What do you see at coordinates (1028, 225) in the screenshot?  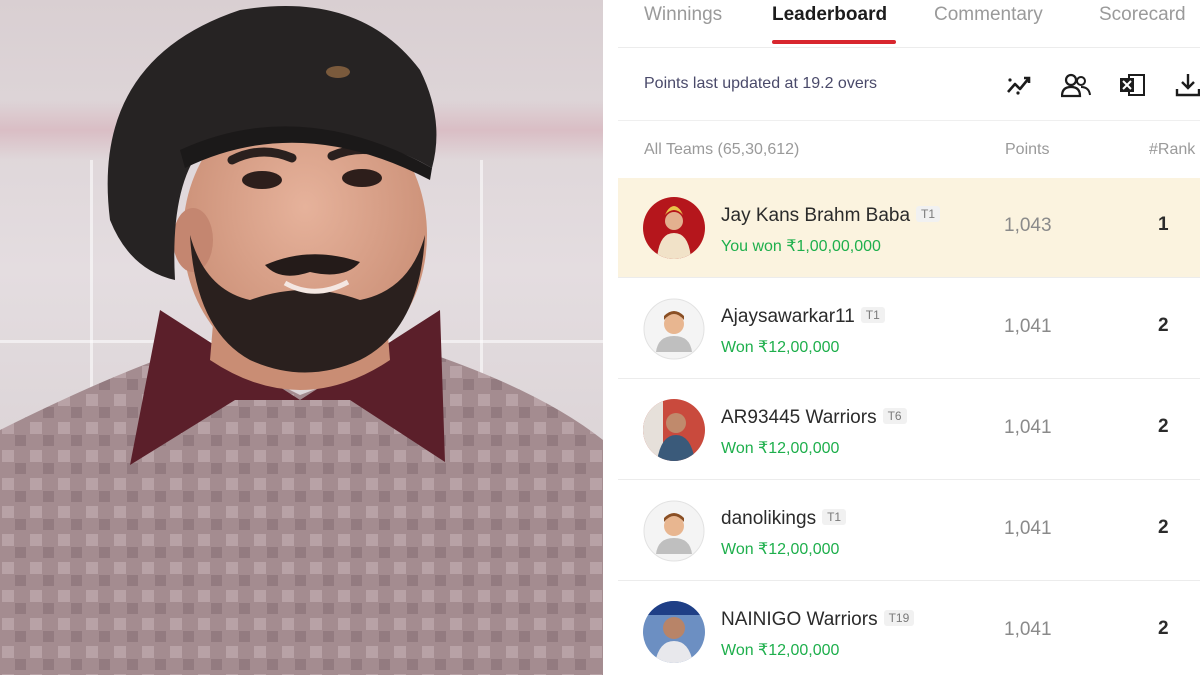 I see `team-points: 1,043` at bounding box center [1028, 225].